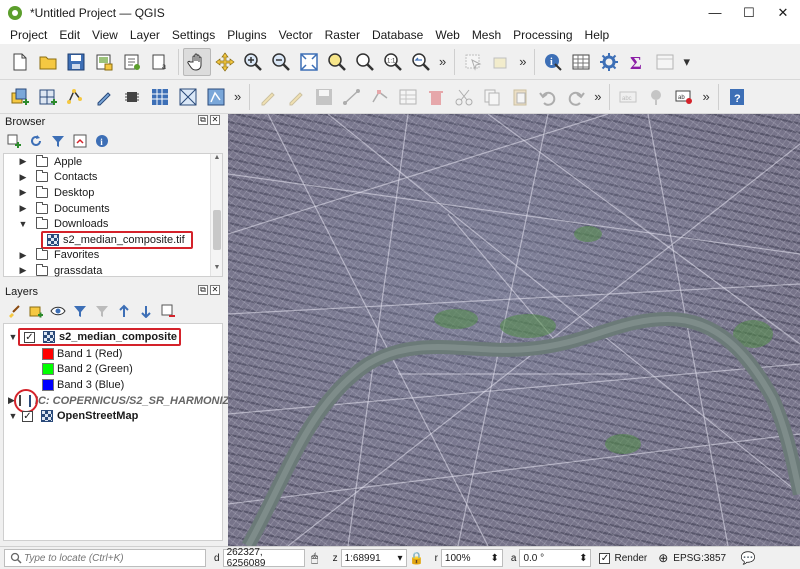  I want to click on menu-raster: Raster, so click(342, 35).